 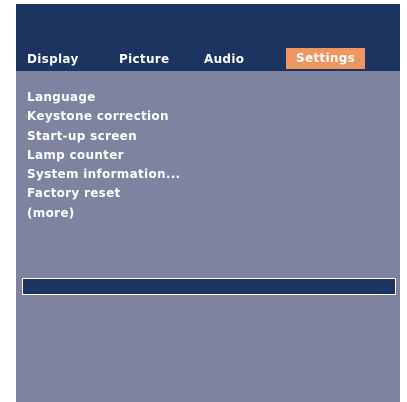 I want to click on menu-item-language: Language, so click(x=103, y=97).